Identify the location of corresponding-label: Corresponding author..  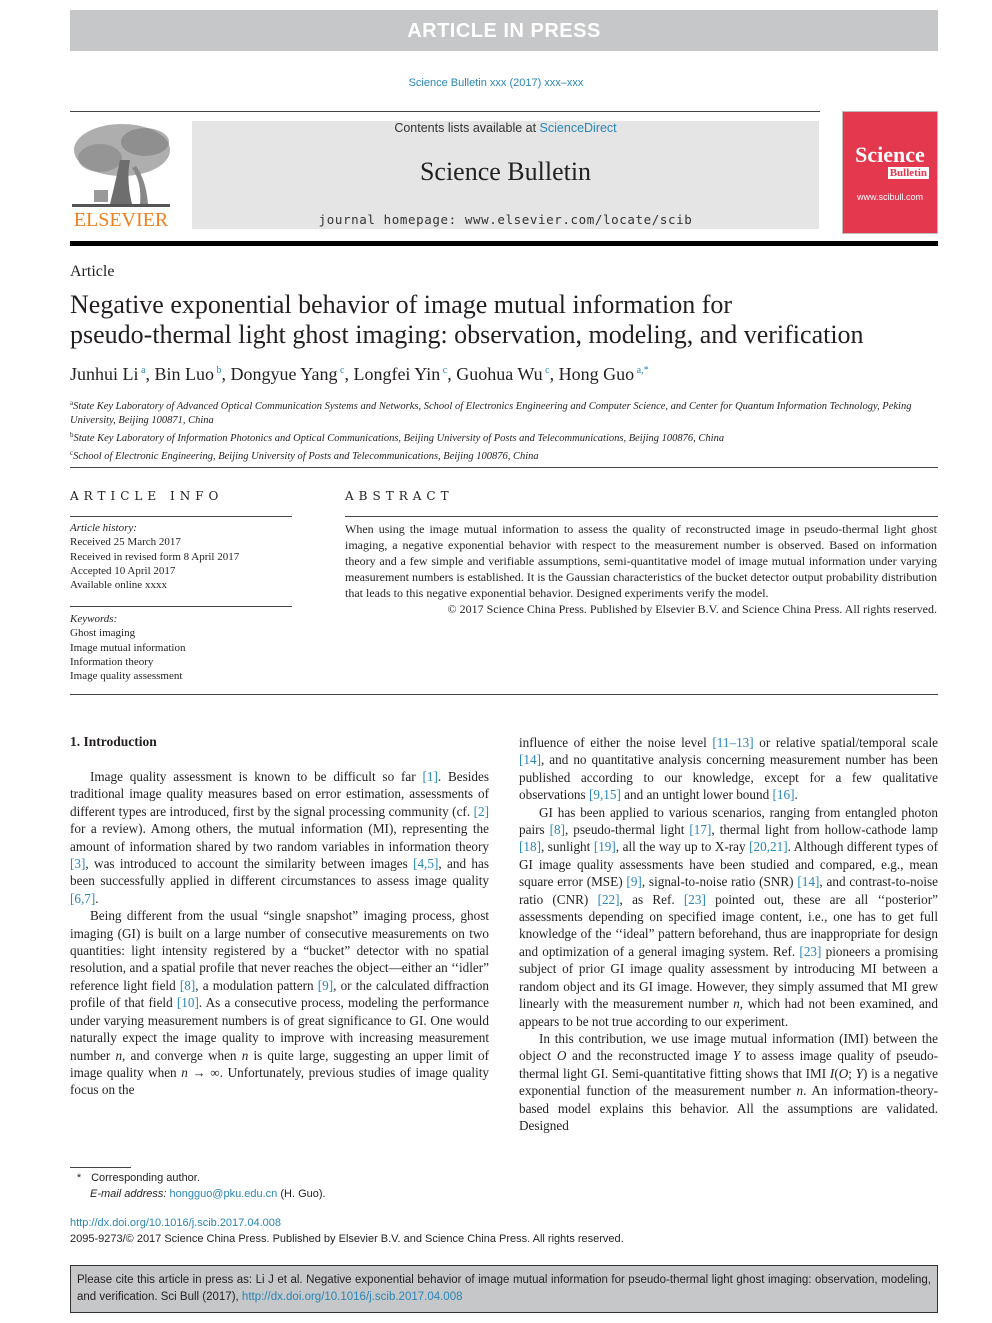
(145, 1178).